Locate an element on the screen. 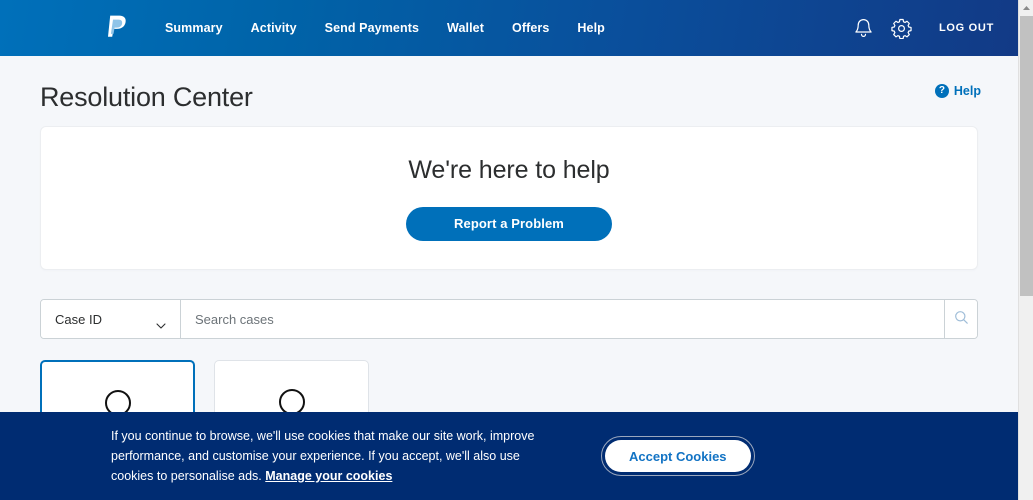 Image resolution: width=1033 pixels, height=500 pixels. gear-icon is located at coordinates (902, 28).